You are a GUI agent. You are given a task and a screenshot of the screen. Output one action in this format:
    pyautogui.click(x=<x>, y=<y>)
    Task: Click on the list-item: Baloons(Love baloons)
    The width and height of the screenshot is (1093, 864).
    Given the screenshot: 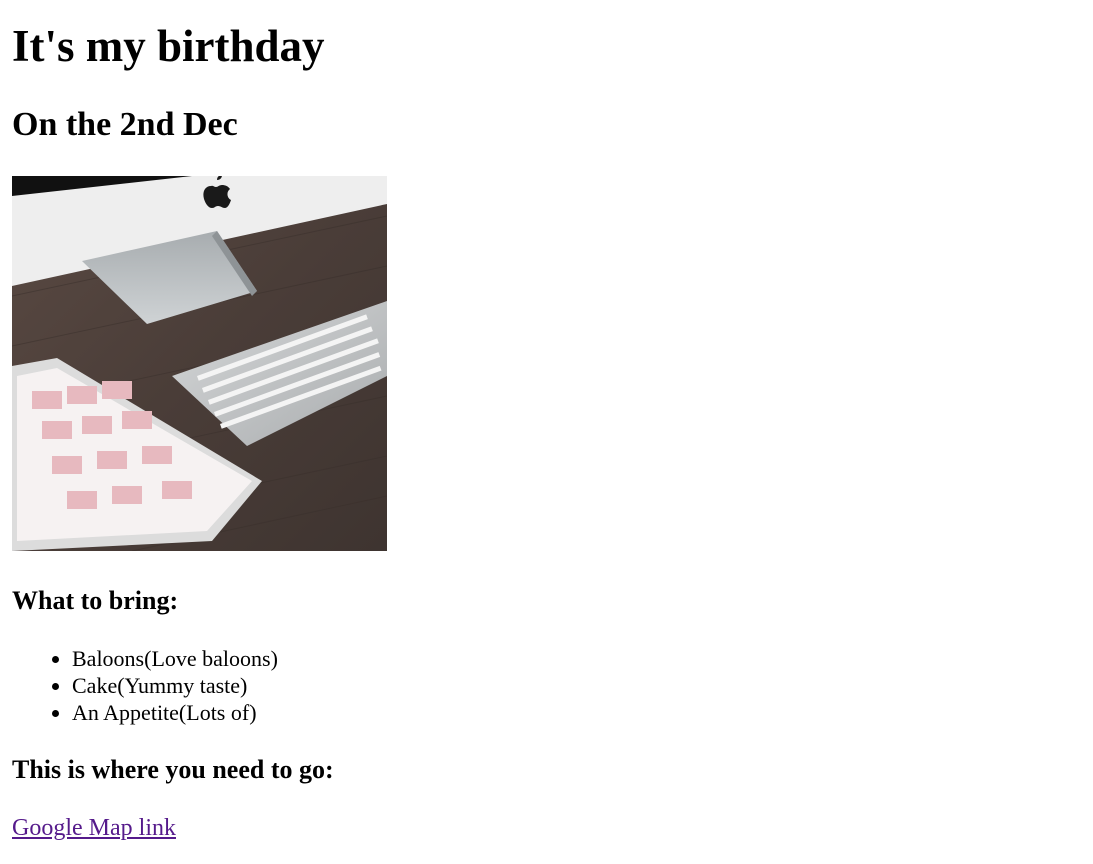 What is the action you would take?
    pyautogui.click(x=175, y=658)
    